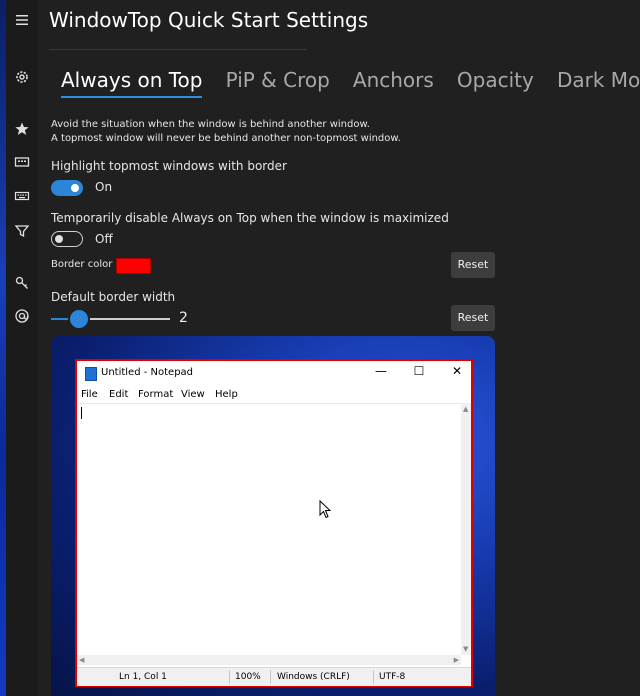 Image resolution: width=640 pixels, height=696 pixels. Describe the element at coordinates (178, 49) in the screenshot. I see `title-divider` at that location.